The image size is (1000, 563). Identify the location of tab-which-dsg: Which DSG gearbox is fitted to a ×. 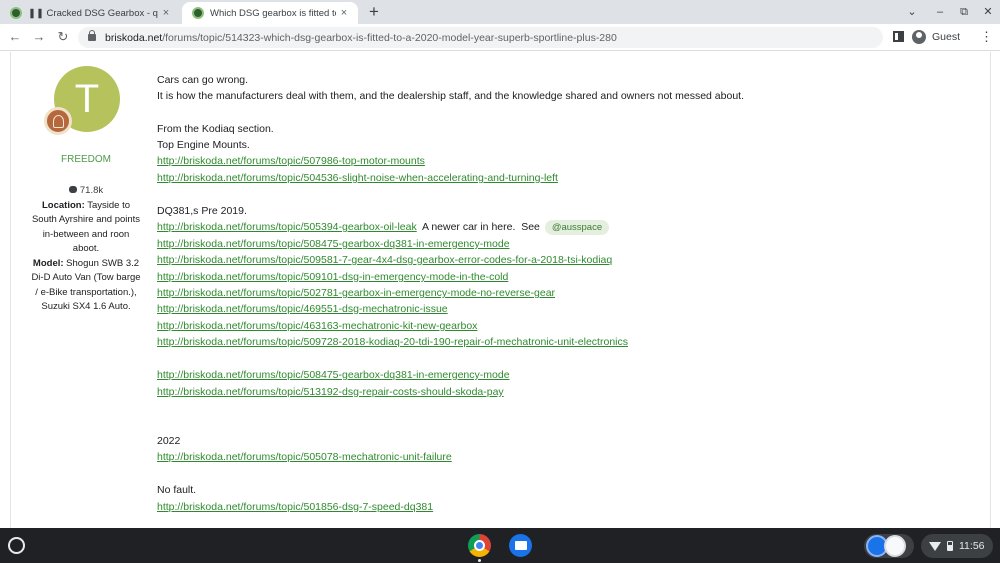
(270, 13).